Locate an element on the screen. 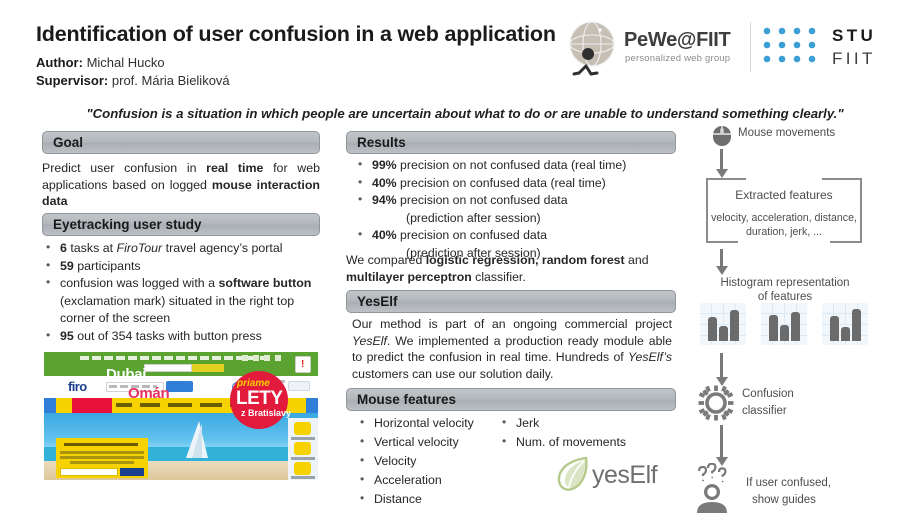 The width and height of the screenshot is (920, 518). hero-title-oman: Omán is located at coordinates (149, 393).